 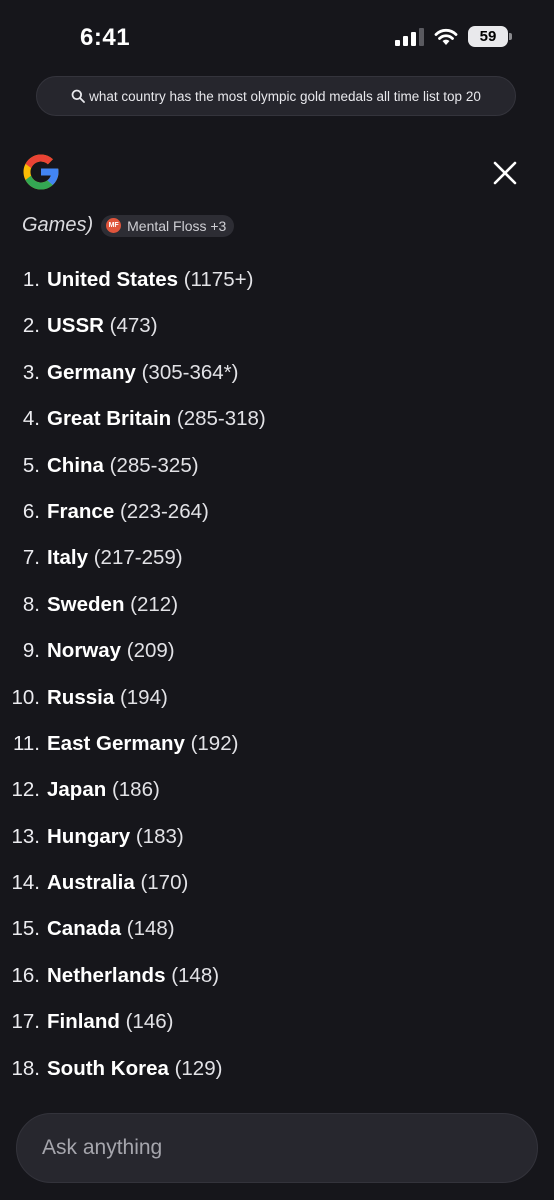 I want to click on country-name: Australia, so click(x=91, y=883).